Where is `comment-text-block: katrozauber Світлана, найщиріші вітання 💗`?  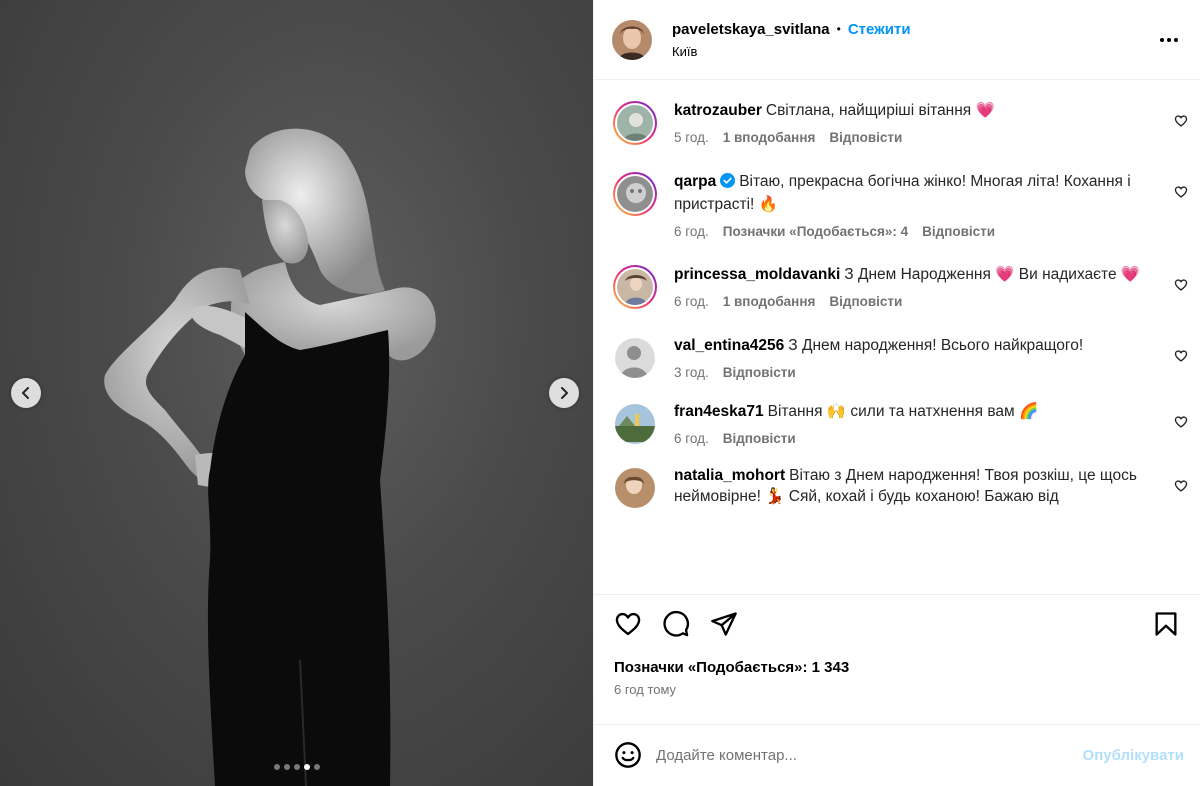 comment-text-block: katrozauber Світлана, найщиріші вітання 💗 is located at coordinates (909, 110).